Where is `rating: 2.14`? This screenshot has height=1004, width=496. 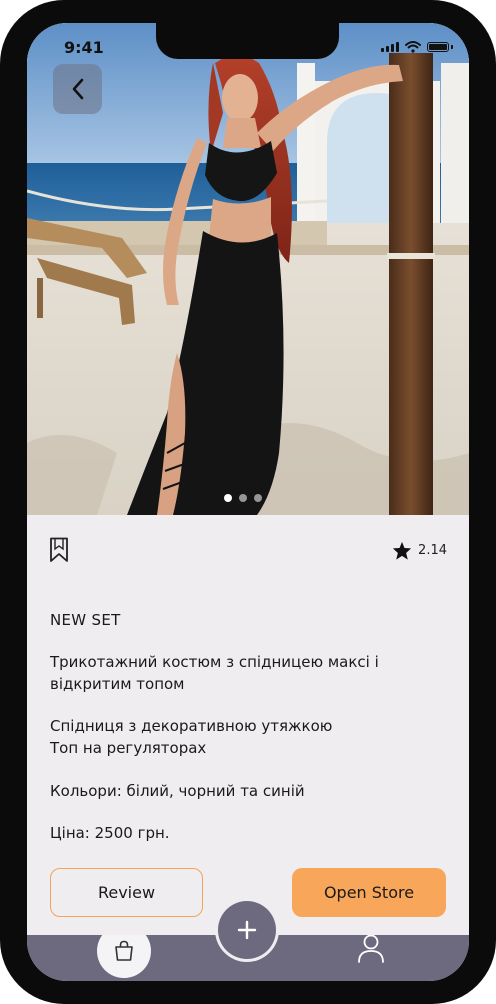 rating: 2.14 is located at coordinates (419, 550).